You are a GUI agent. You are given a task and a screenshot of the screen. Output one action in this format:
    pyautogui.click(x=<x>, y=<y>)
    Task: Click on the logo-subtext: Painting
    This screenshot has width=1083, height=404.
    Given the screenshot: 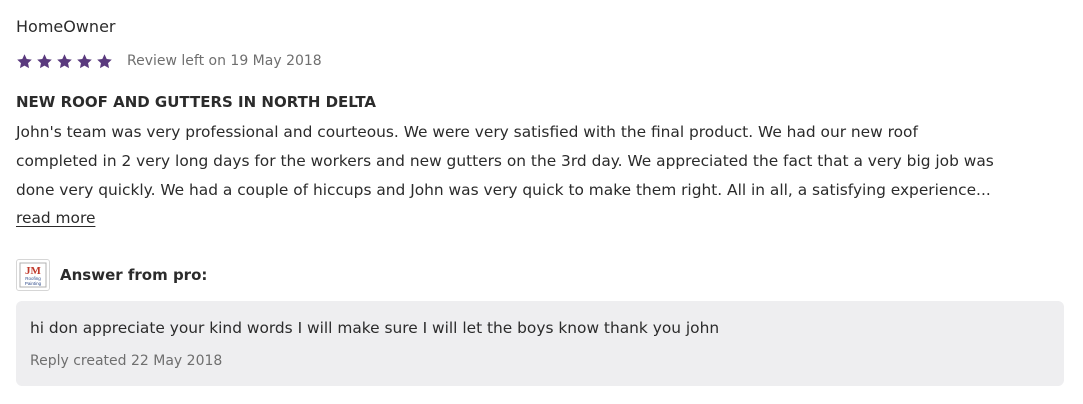 What is the action you would take?
    pyautogui.click(x=33, y=283)
    